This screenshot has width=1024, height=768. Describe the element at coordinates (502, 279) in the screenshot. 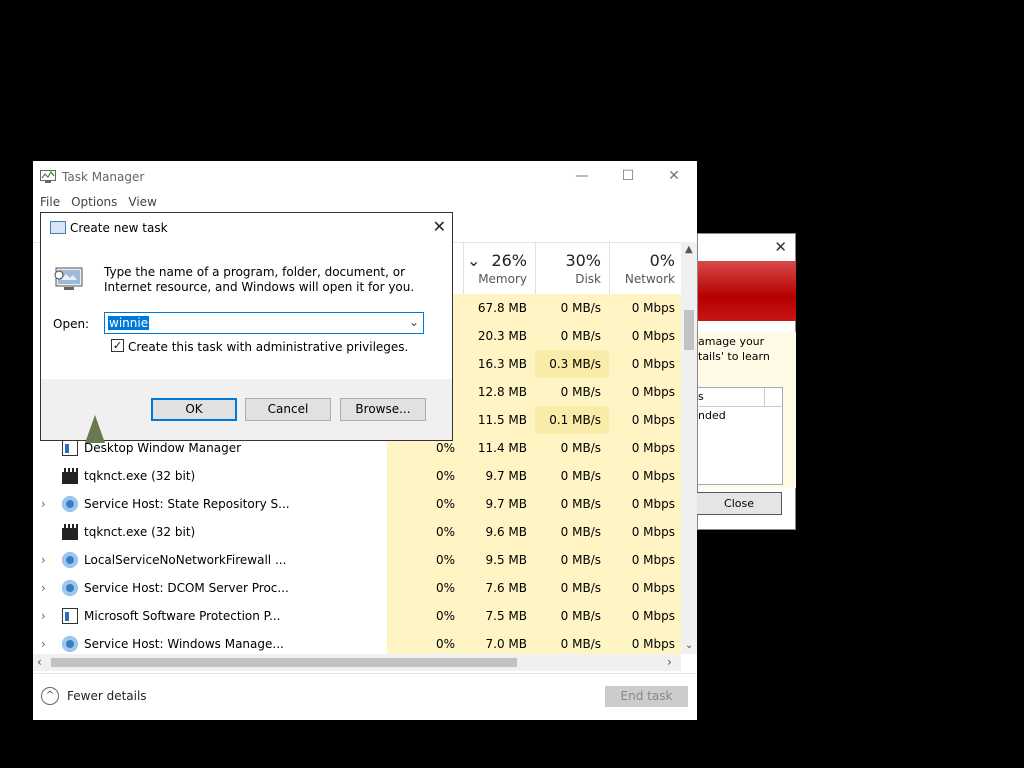

I see `memory-label: Memory` at that location.